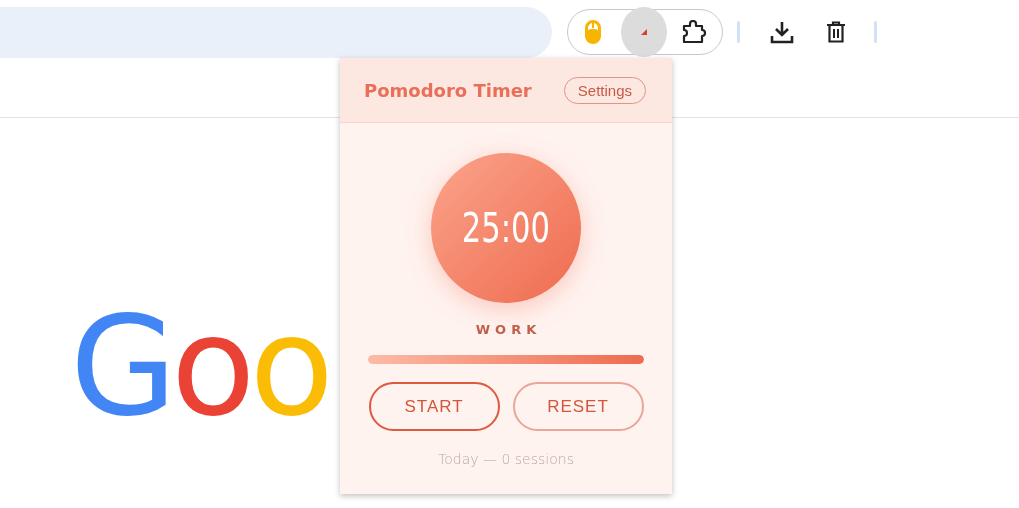  I want to click on logo: Goo, so click(199, 367).